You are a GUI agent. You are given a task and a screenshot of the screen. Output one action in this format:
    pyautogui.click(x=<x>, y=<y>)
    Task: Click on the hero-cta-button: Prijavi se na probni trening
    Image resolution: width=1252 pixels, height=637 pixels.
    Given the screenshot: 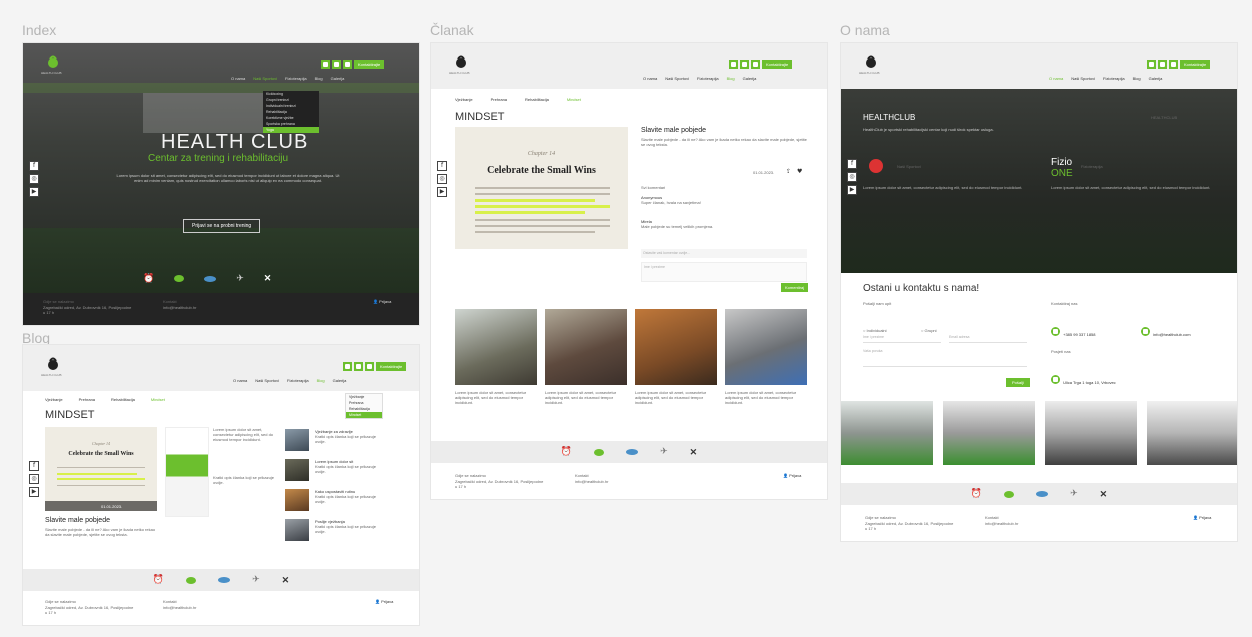 What is the action you would take?
    pyautogui.click(x=222, y=226)
    